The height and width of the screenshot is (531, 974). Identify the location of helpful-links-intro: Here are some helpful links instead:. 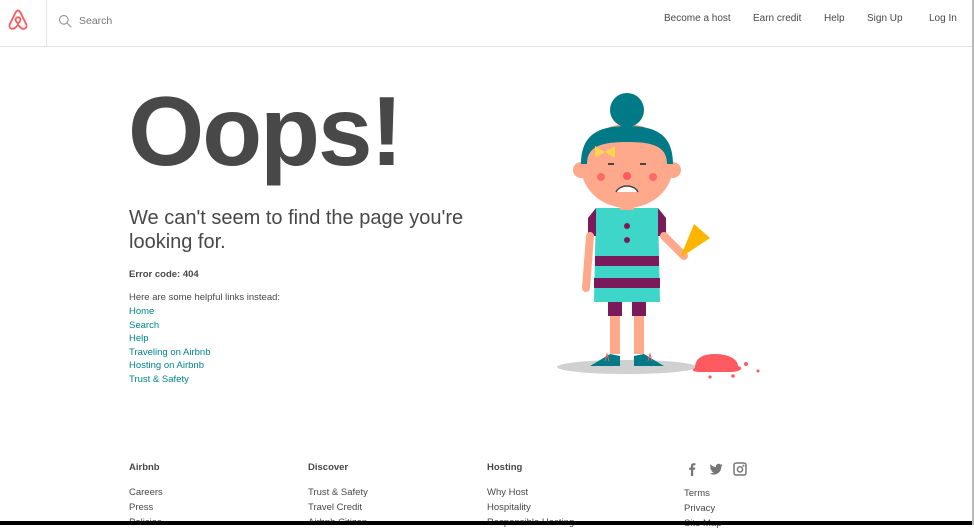
(205, 297).